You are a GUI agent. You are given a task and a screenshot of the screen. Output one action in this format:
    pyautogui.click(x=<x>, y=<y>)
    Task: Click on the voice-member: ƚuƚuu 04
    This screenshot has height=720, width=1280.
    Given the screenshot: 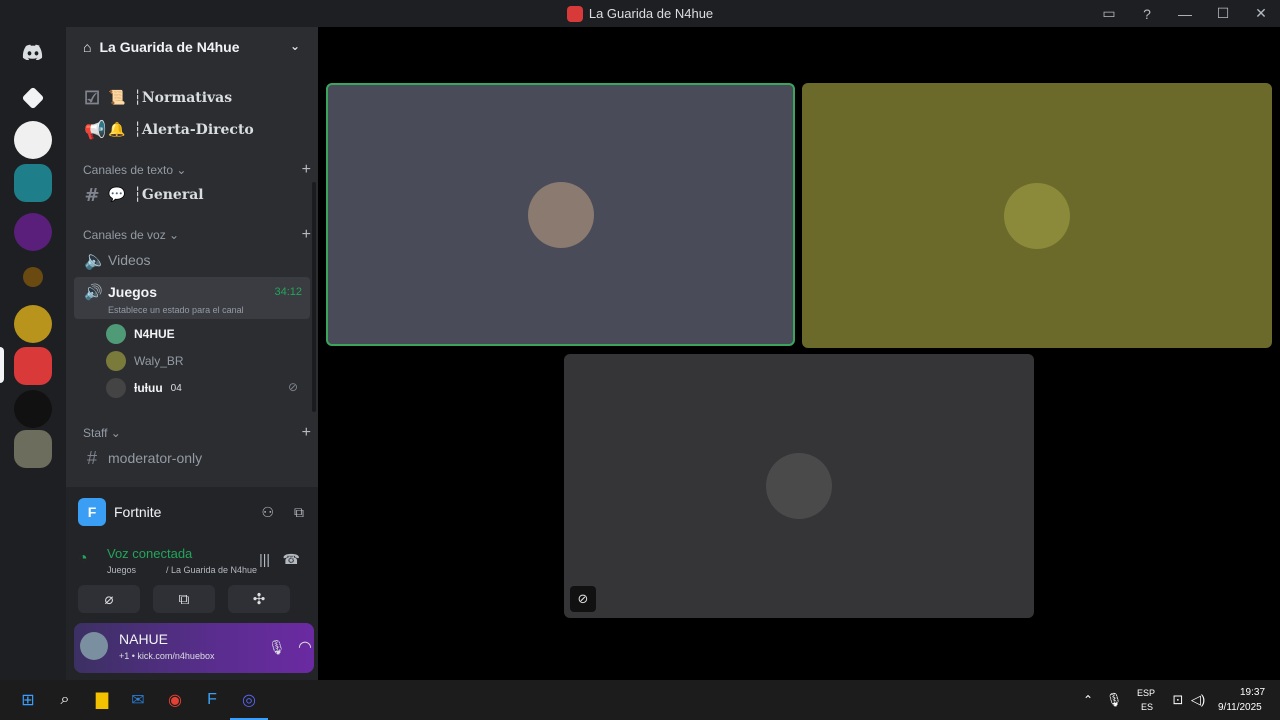 What is the action you would take?
    pyautogui.click(x=144, y=388)
    